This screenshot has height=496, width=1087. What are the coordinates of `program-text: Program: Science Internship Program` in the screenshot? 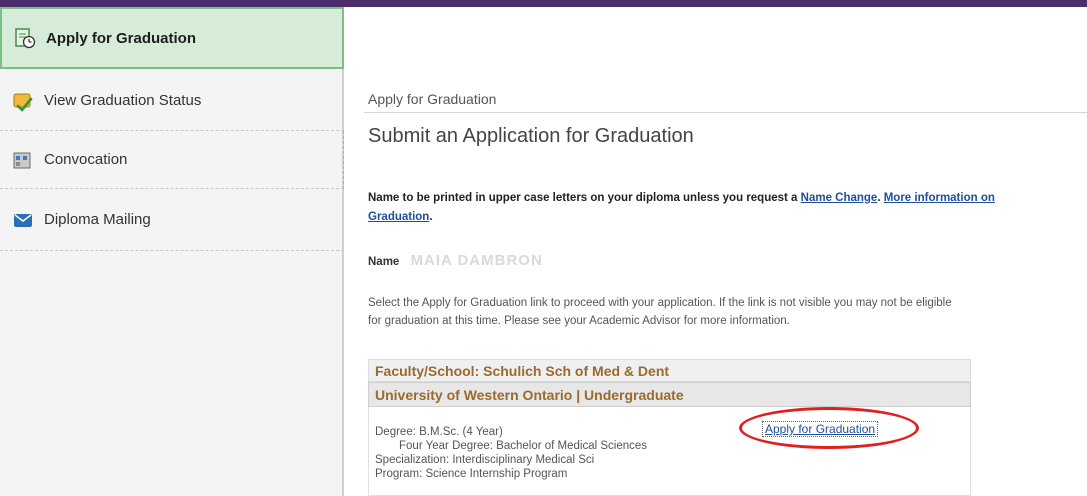 It's located at (471, 474).